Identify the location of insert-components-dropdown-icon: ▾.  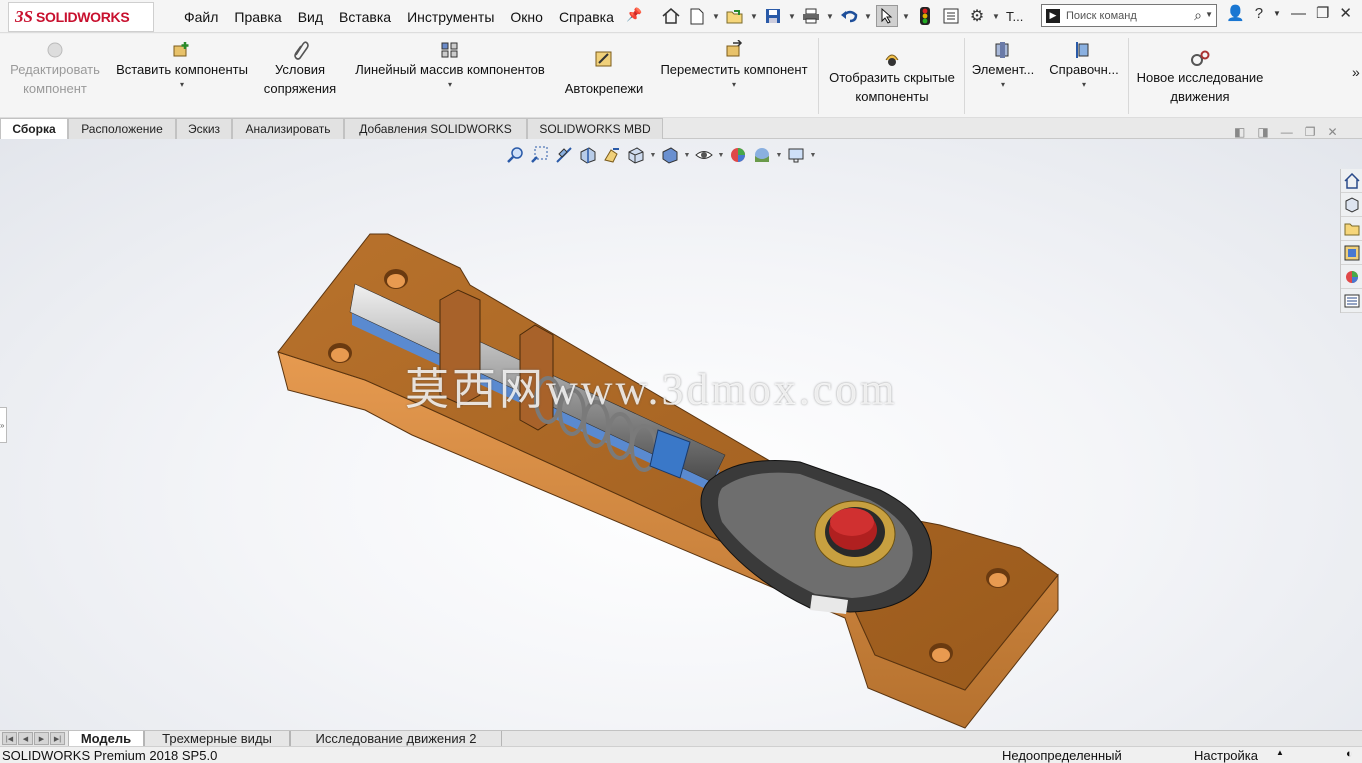
(182, 85).